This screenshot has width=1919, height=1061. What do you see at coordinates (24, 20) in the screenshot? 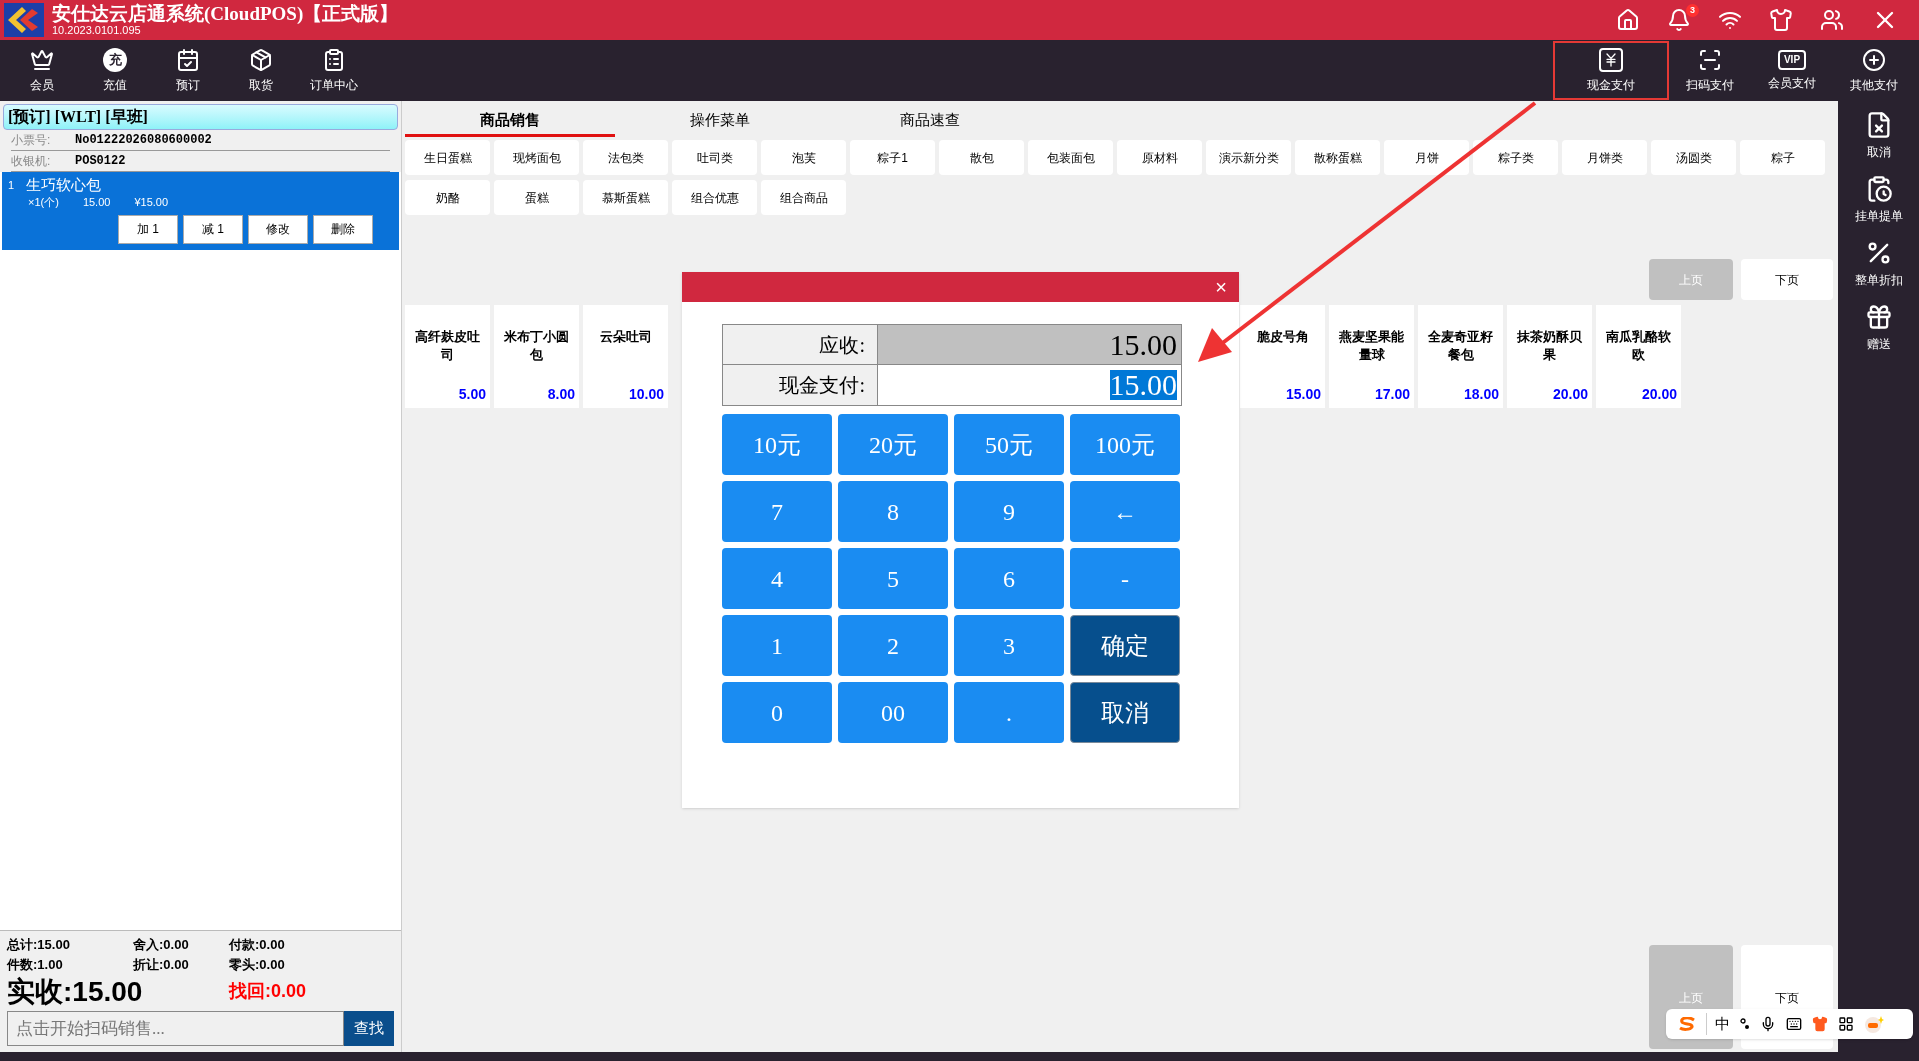
I see `logo-icon` at bounding box center [24, 20].